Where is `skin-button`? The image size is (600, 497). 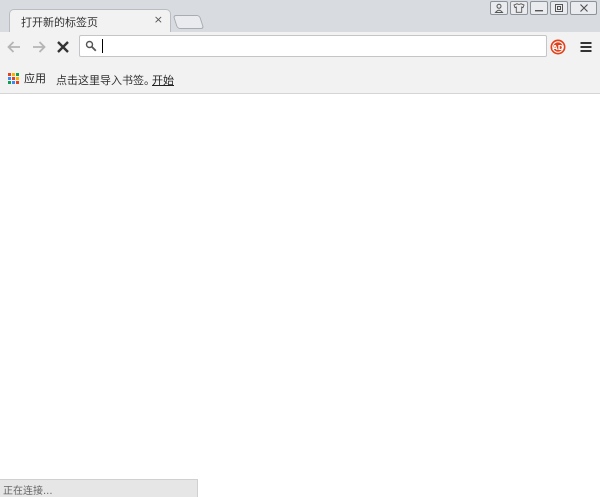 skin-button is located at coordinates (519, 8).